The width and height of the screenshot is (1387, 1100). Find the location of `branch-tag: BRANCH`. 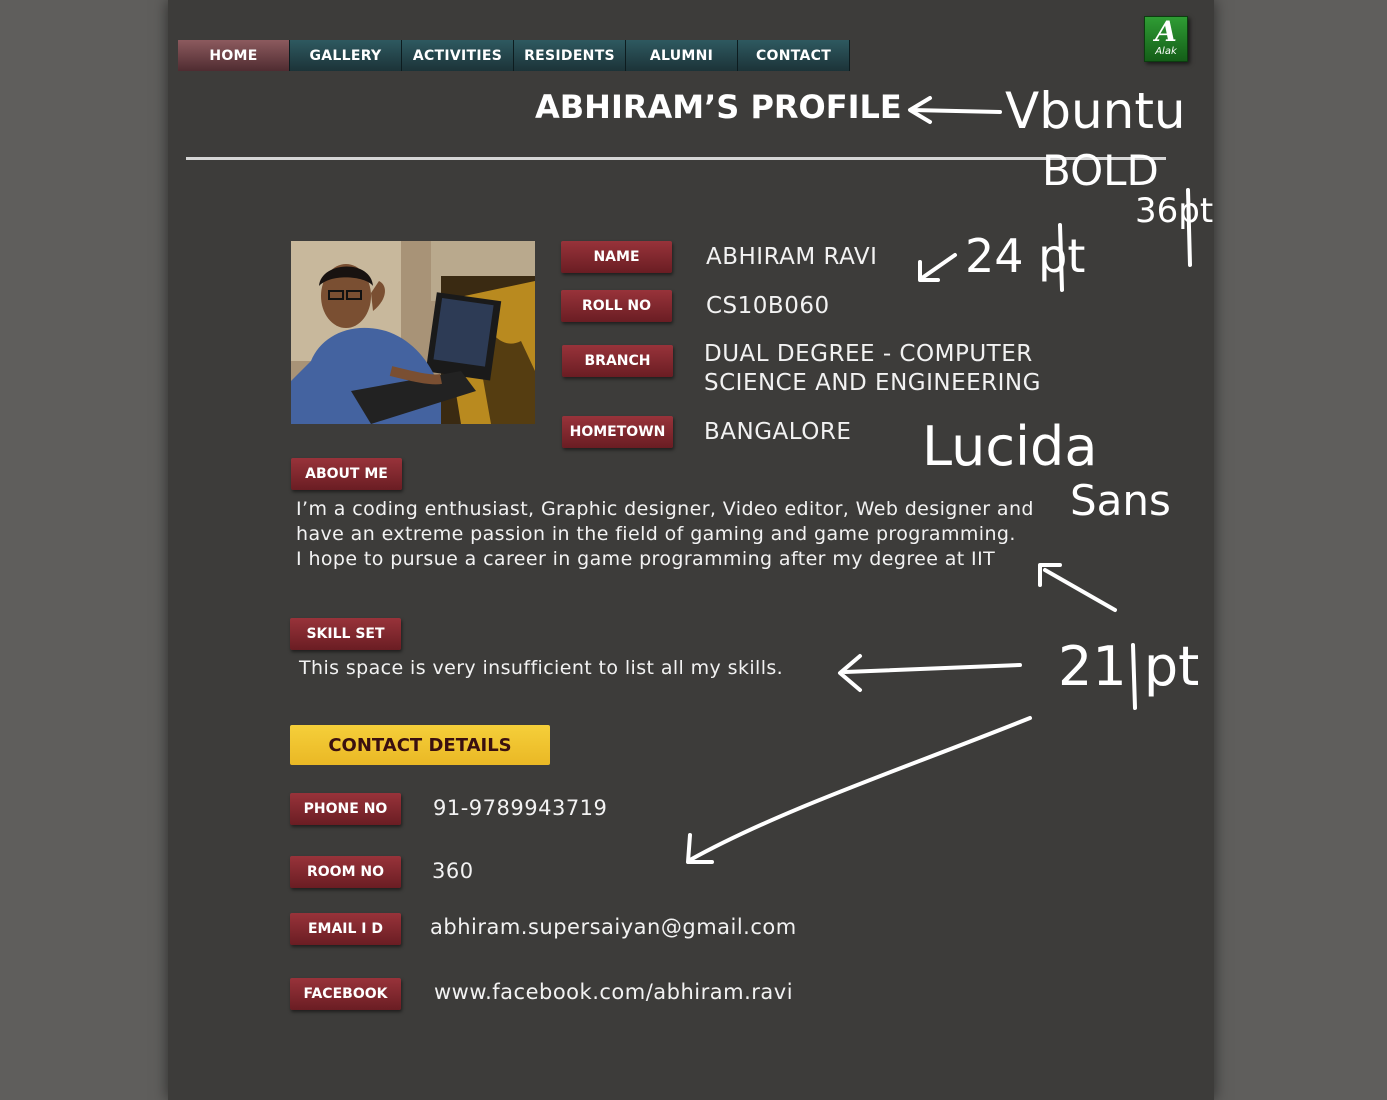

branch-tag: BRANCH is located at coordinates (617, 361).